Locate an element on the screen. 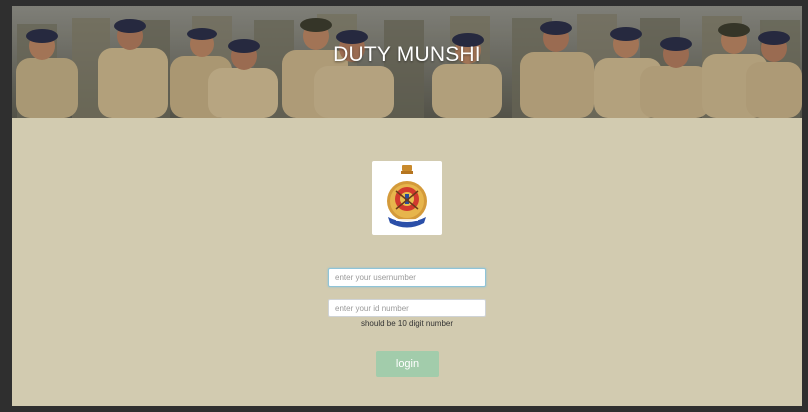 This screenshot has height=412, width=808. police-emblem-icon is located at coordinates (407, 198).